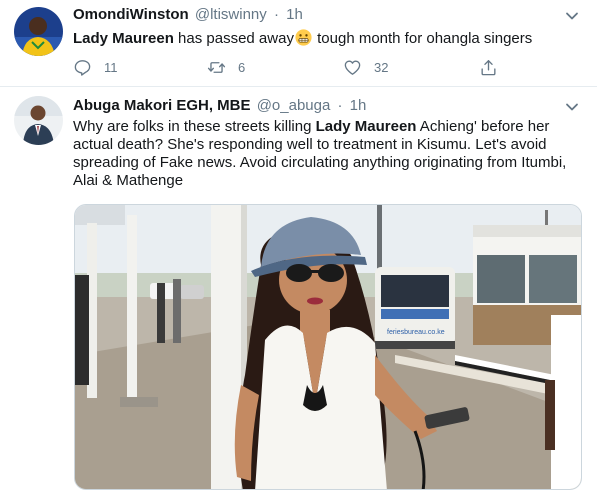  Describe the element at coordinates (416, 332) in the screenshot. I see `van-sign-text: feriesbureau.co.ke` at that location.